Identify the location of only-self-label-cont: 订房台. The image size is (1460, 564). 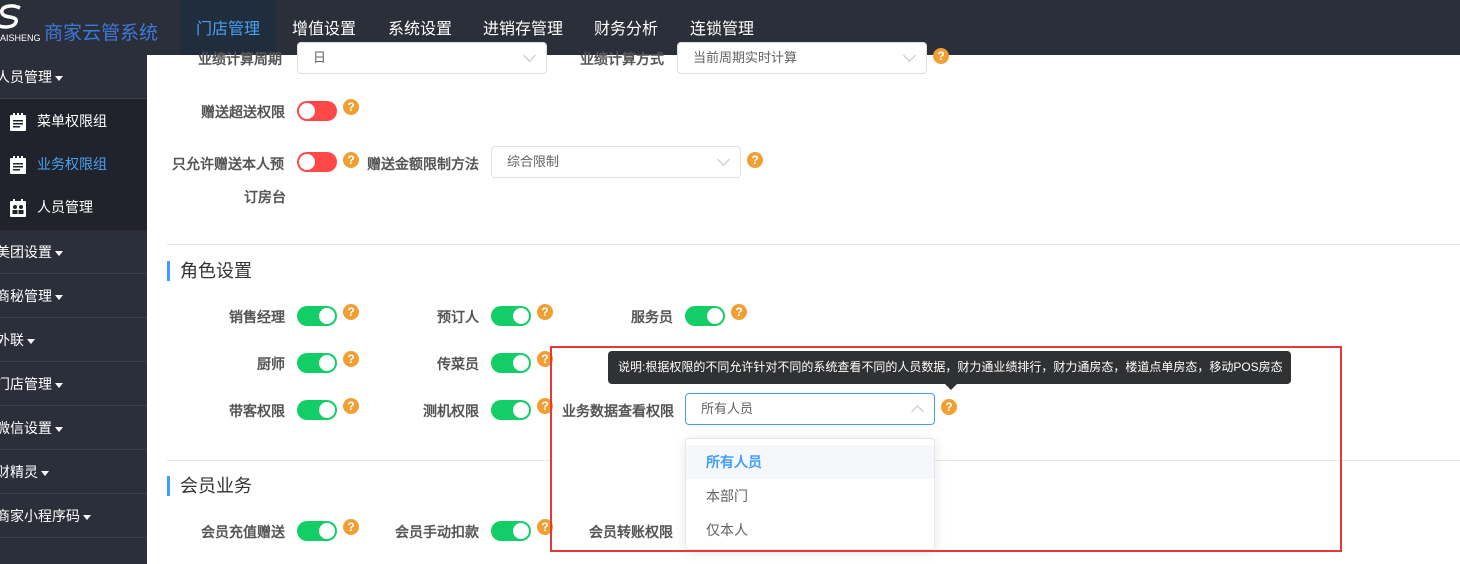
(265, 197).